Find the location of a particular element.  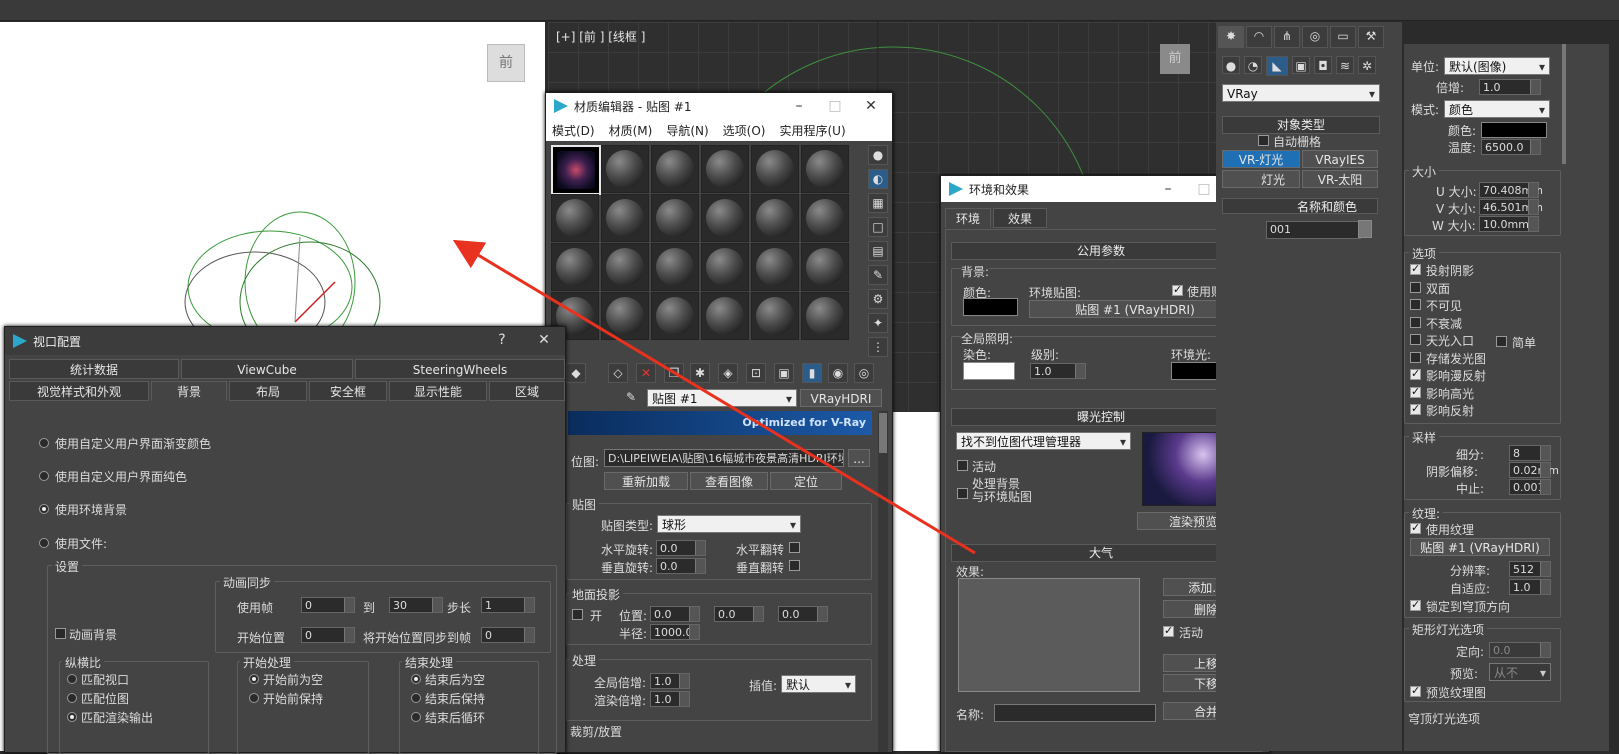

unique-icon: ✱ is located at coordinates (700, 373).